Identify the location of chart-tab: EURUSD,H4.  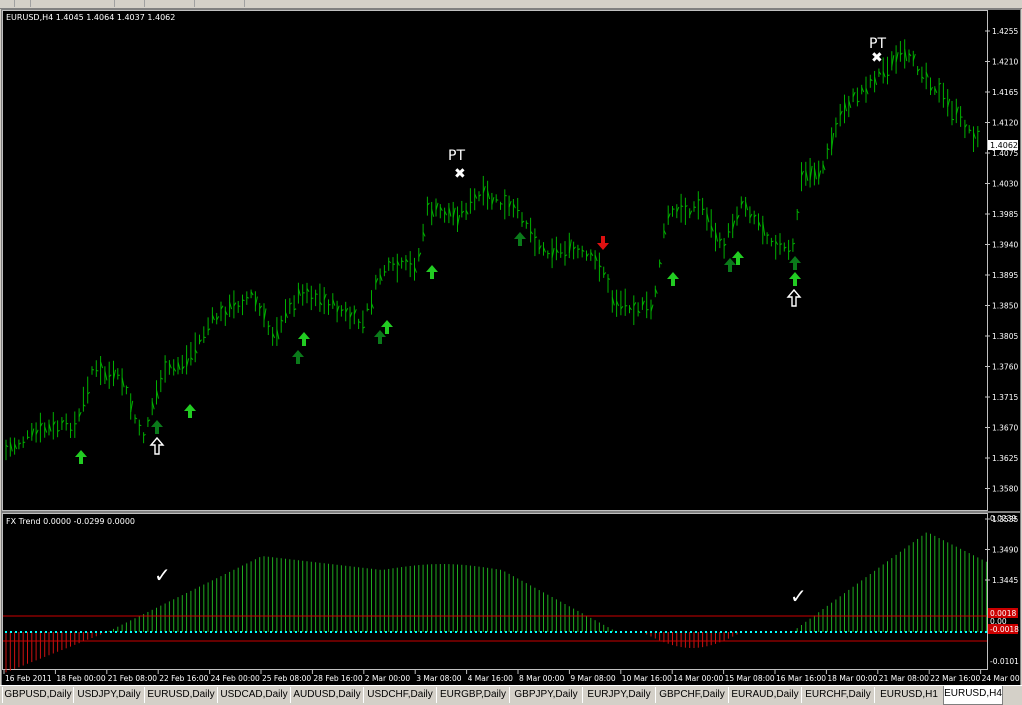
(973, 695).